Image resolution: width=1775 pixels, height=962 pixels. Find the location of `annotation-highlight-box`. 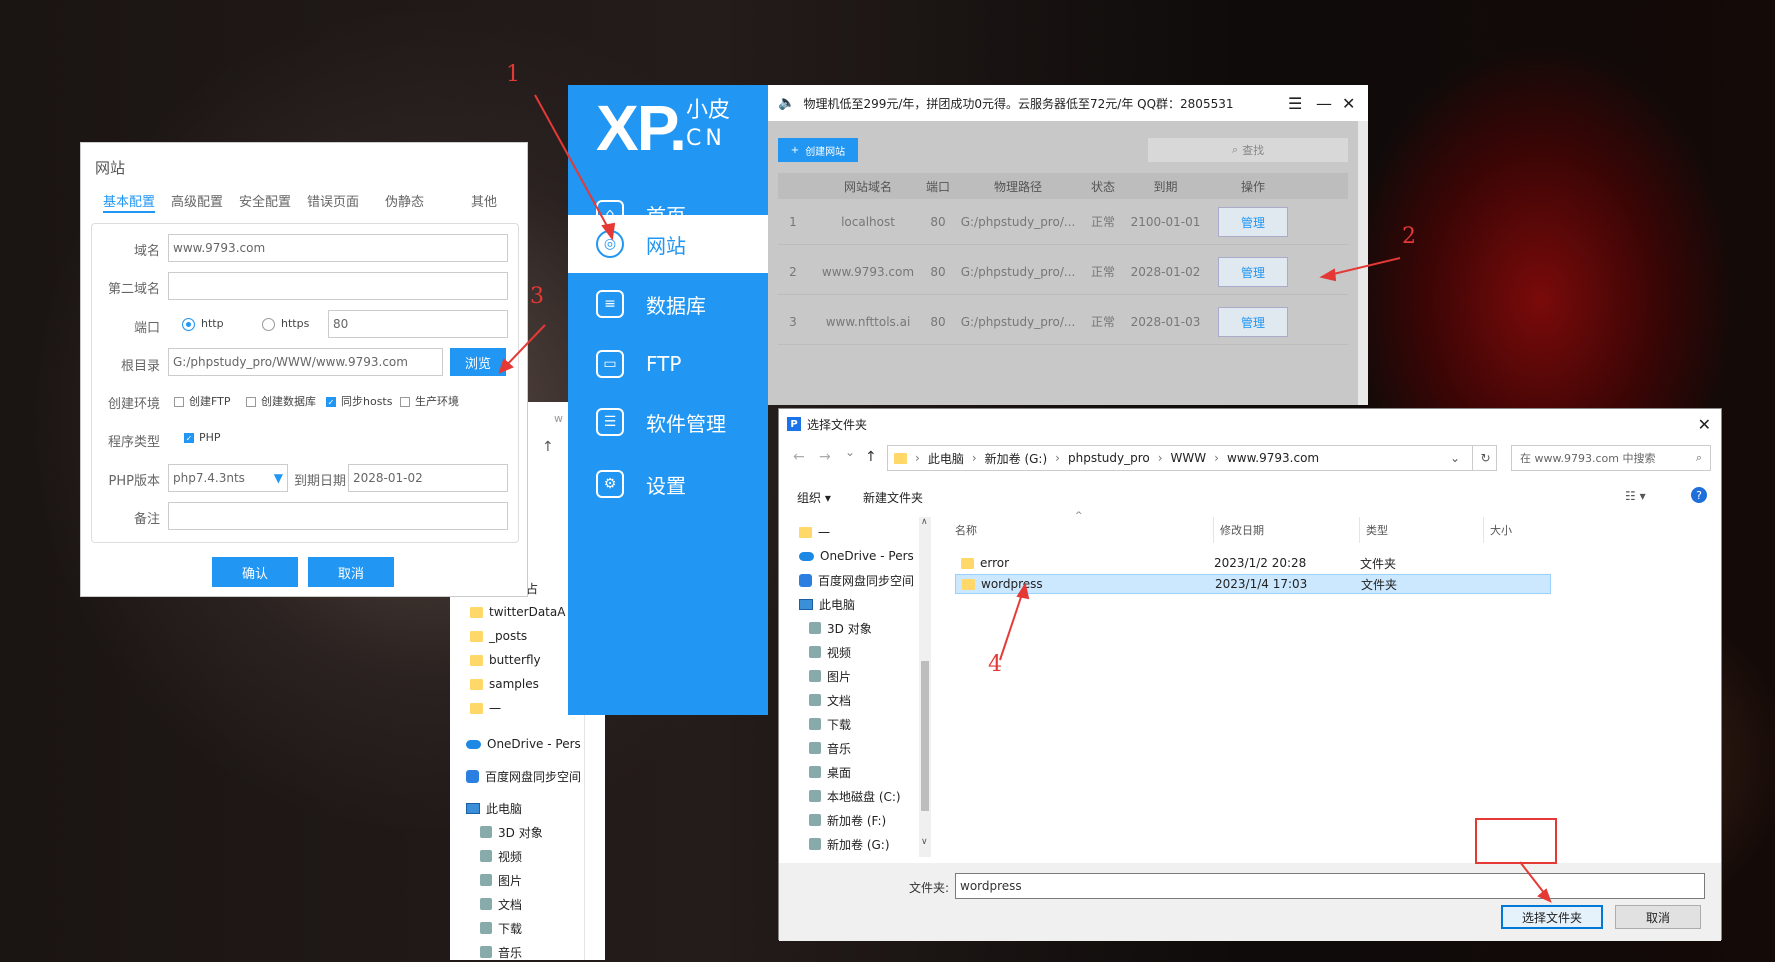

annotation-highlight-box is located at coordinates (1516, 841).